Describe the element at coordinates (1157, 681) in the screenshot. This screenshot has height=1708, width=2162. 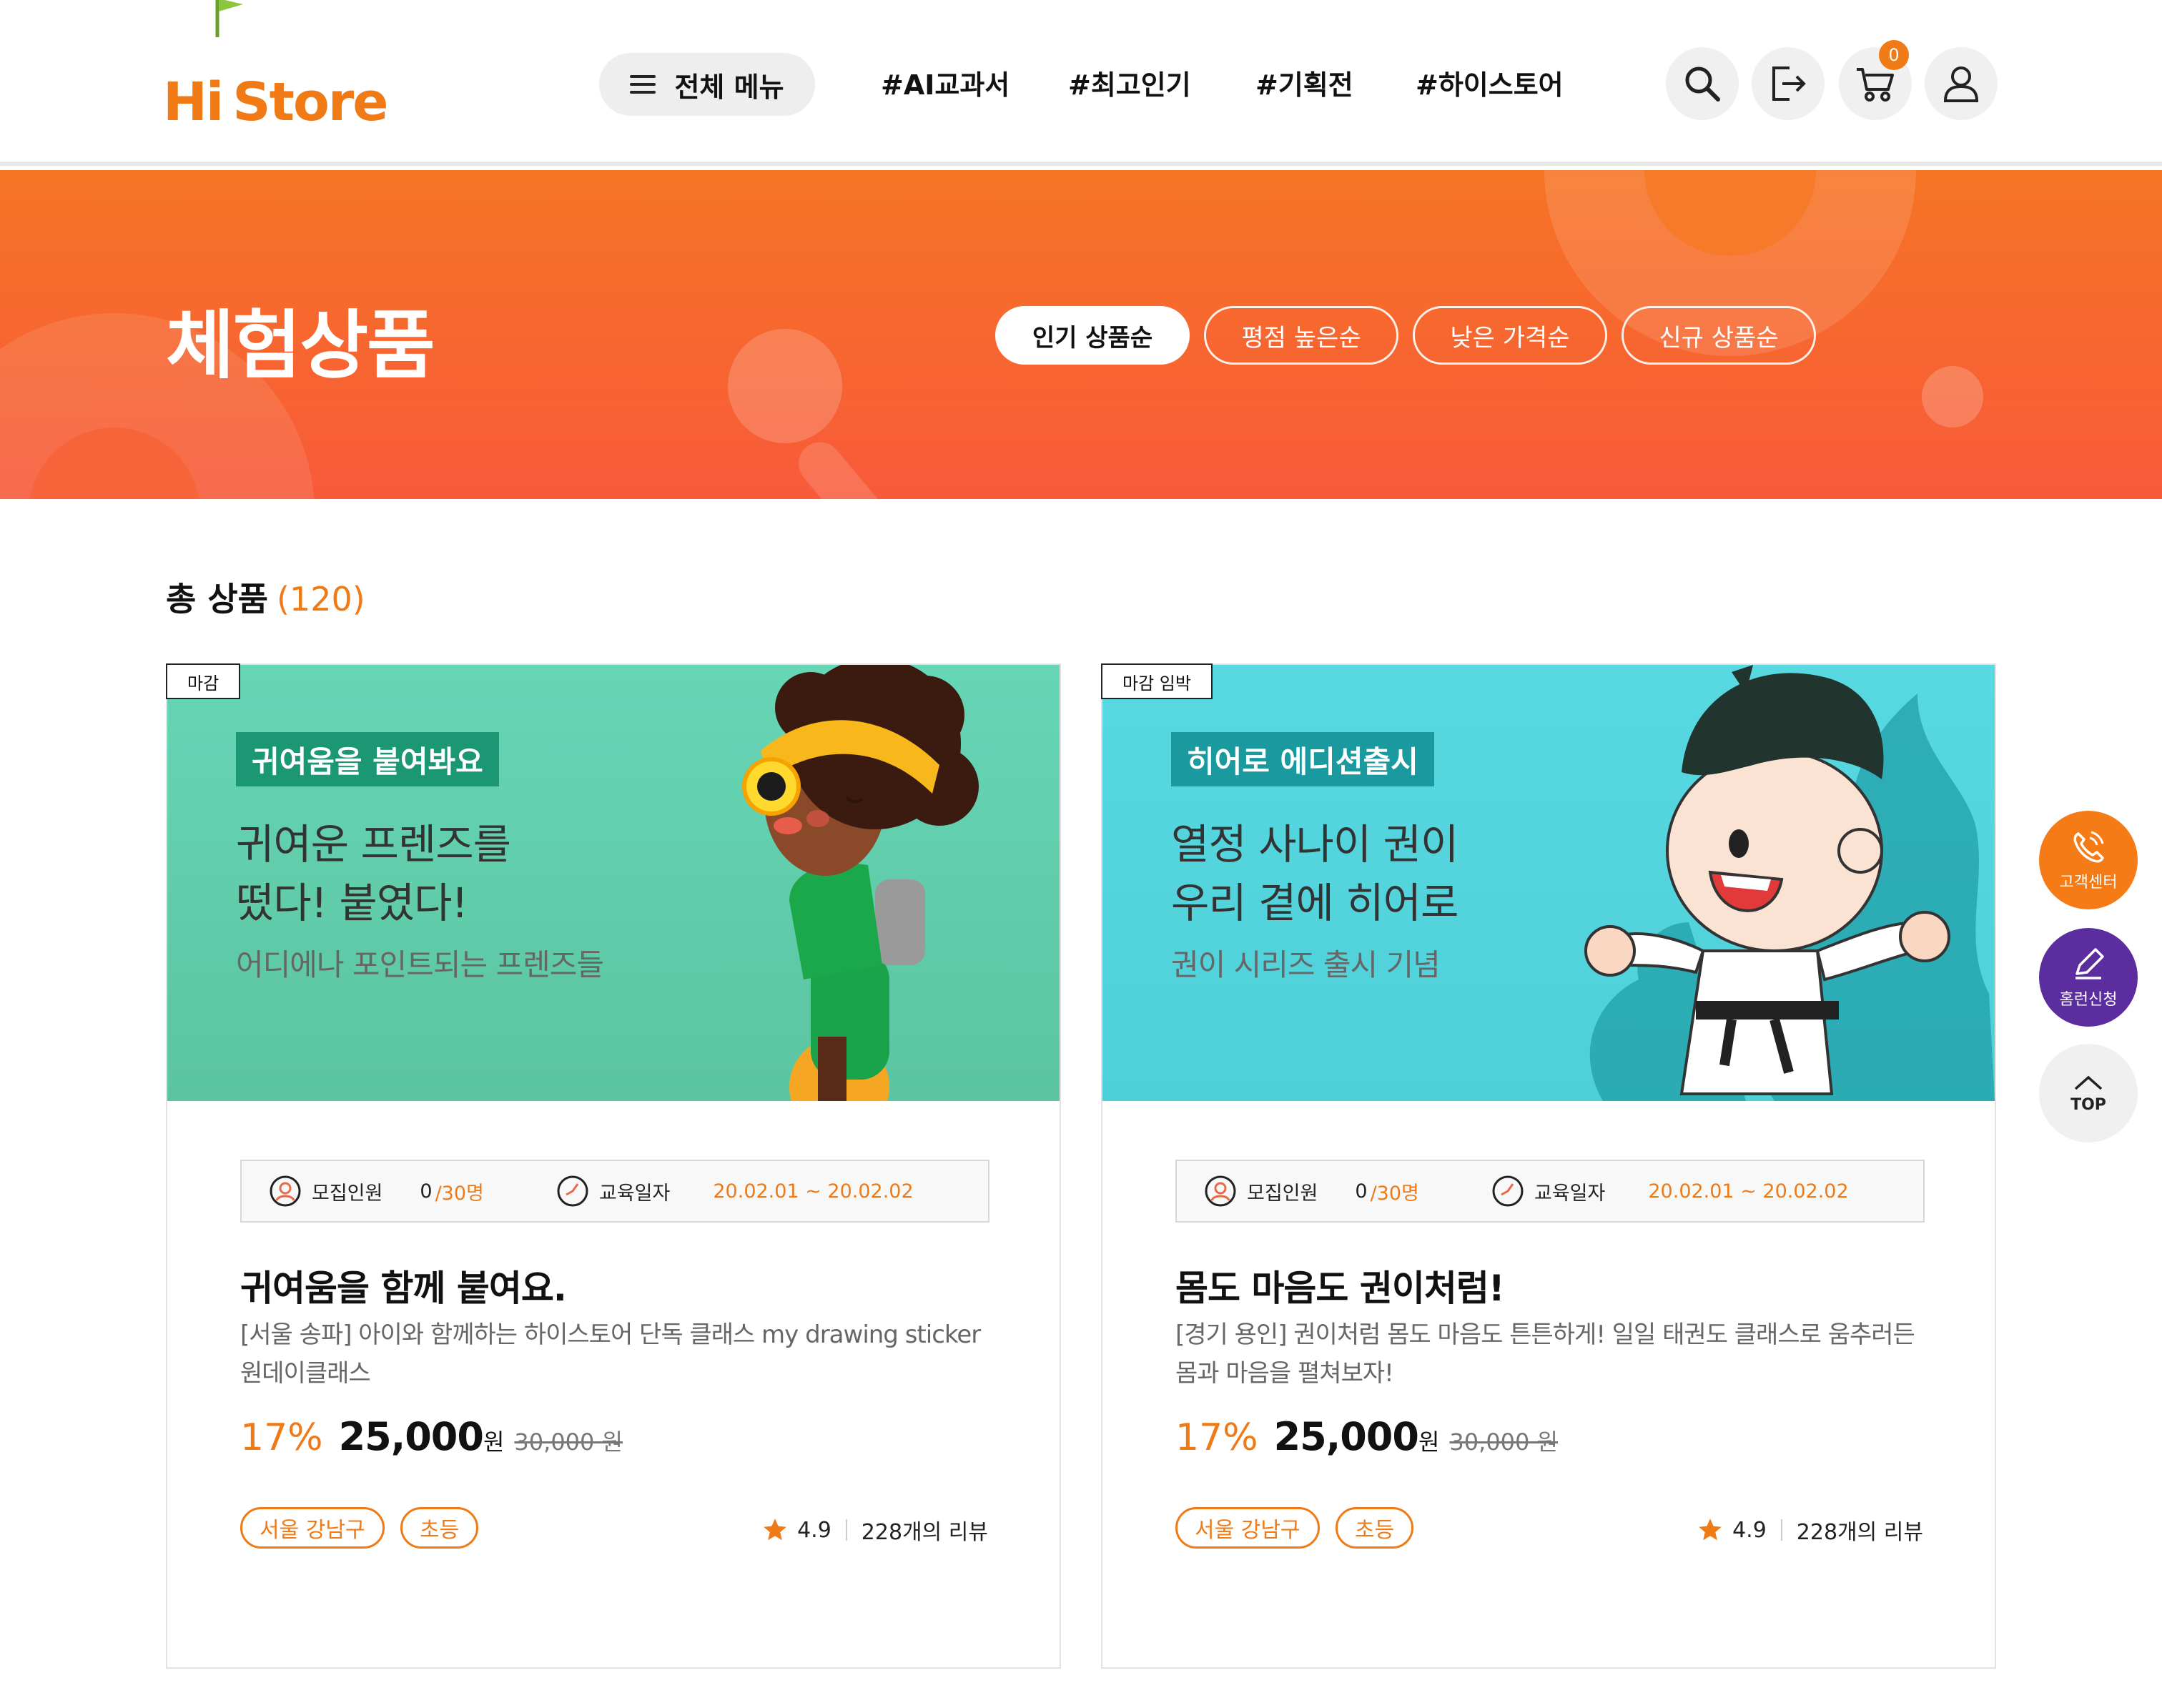
I see `status-badge: 마감 임박` at that location.